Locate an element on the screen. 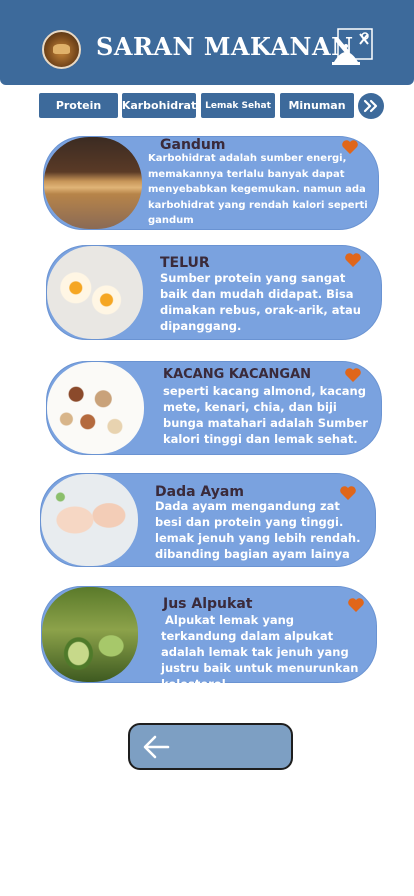 Image resolution: width=414 pixels, height=896 pixels. food-title: KACANG KACANGAN is located at coordinates (237, 374).